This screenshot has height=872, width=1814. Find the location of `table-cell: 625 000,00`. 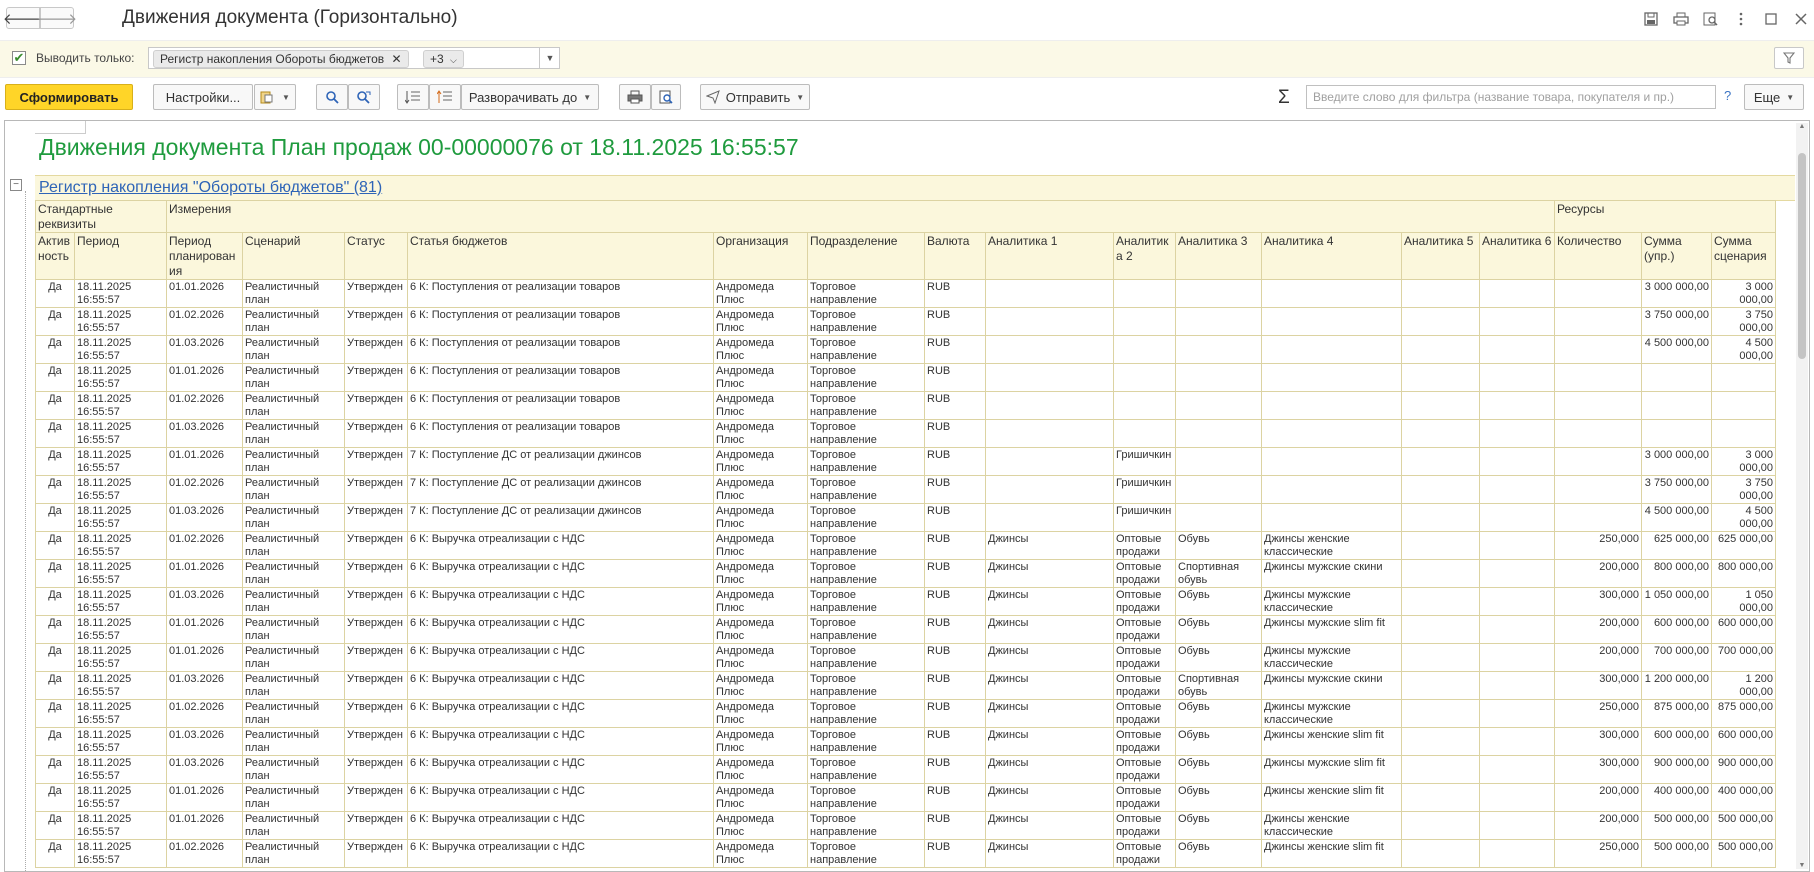

table-cell: 625 000,00 is located at coordinates (1743, 545).